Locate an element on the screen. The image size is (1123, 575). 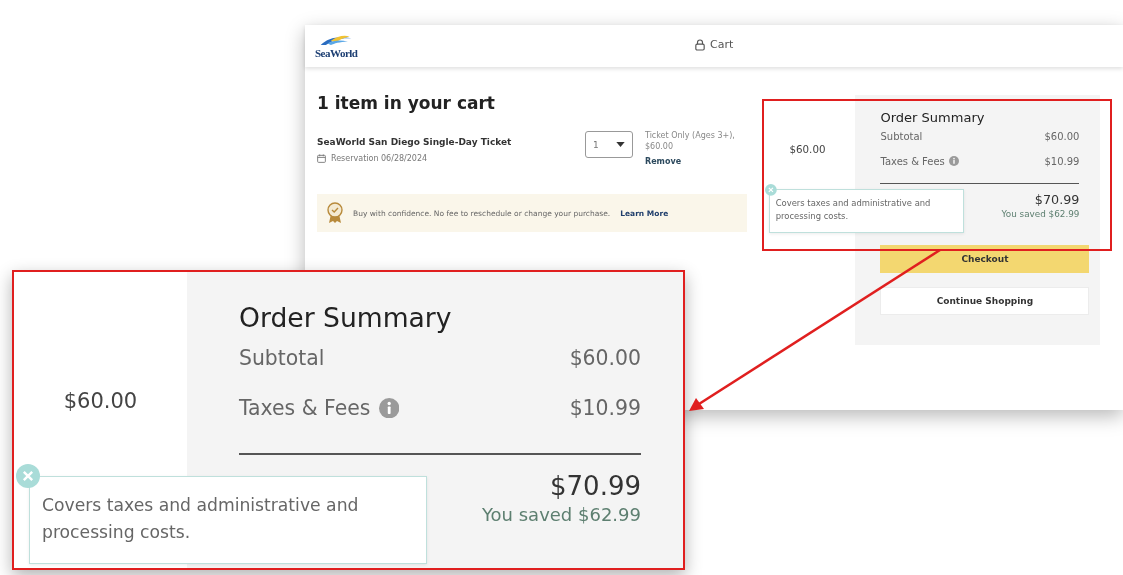
remove-link: Remove is located at coordinates (690, 161).